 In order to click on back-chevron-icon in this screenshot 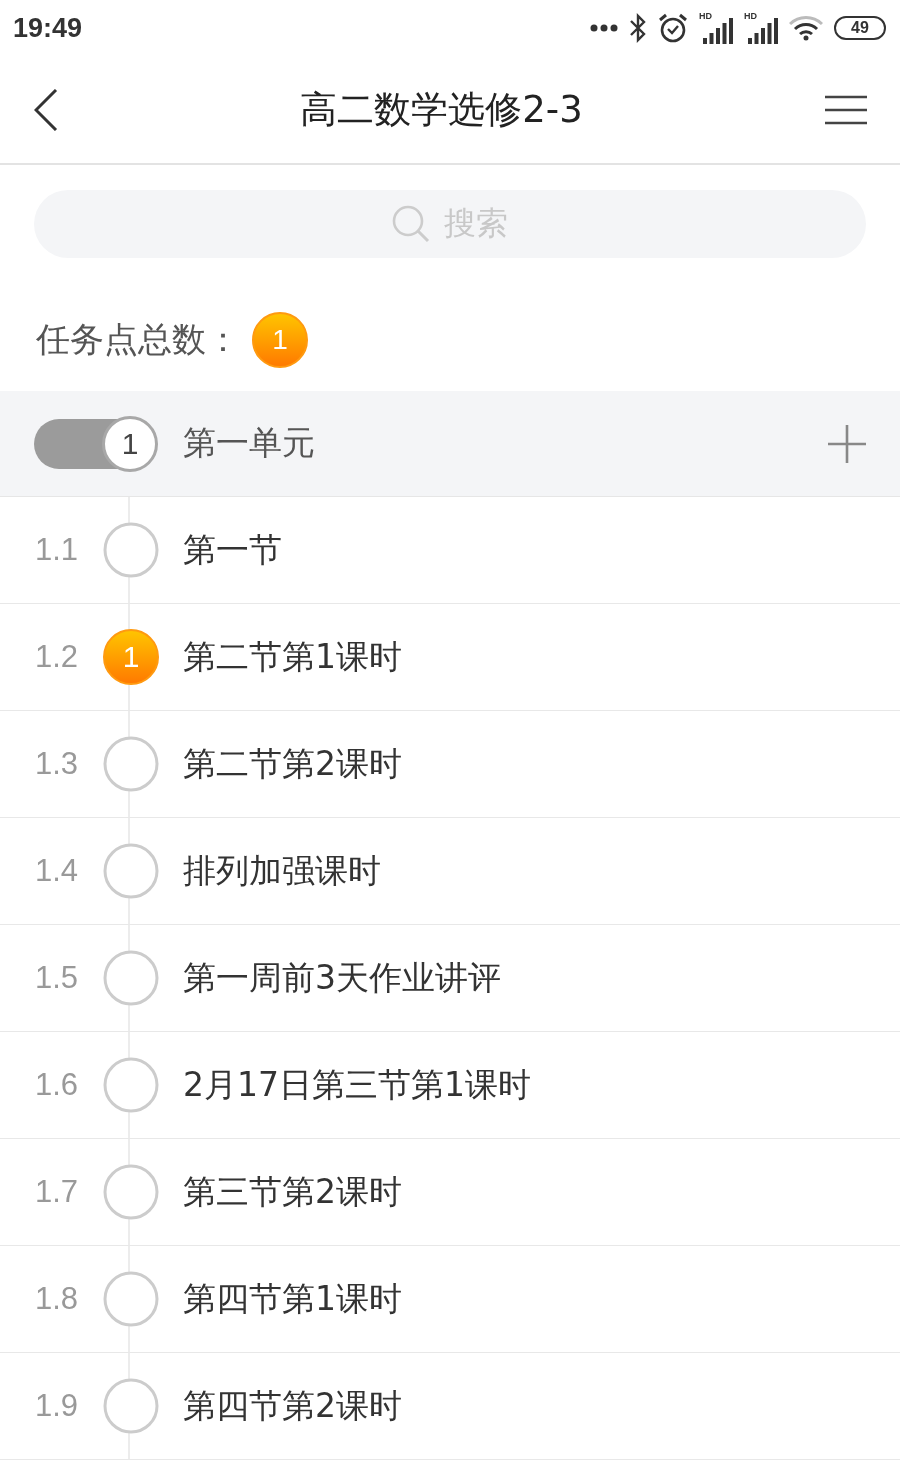, I will do `click(46, 109)`.